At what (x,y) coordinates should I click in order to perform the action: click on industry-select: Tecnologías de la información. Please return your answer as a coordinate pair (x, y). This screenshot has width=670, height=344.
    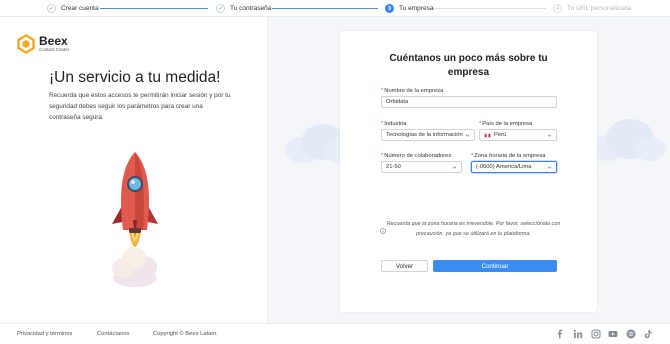
    Looking at the image, I should click on (428, 135).